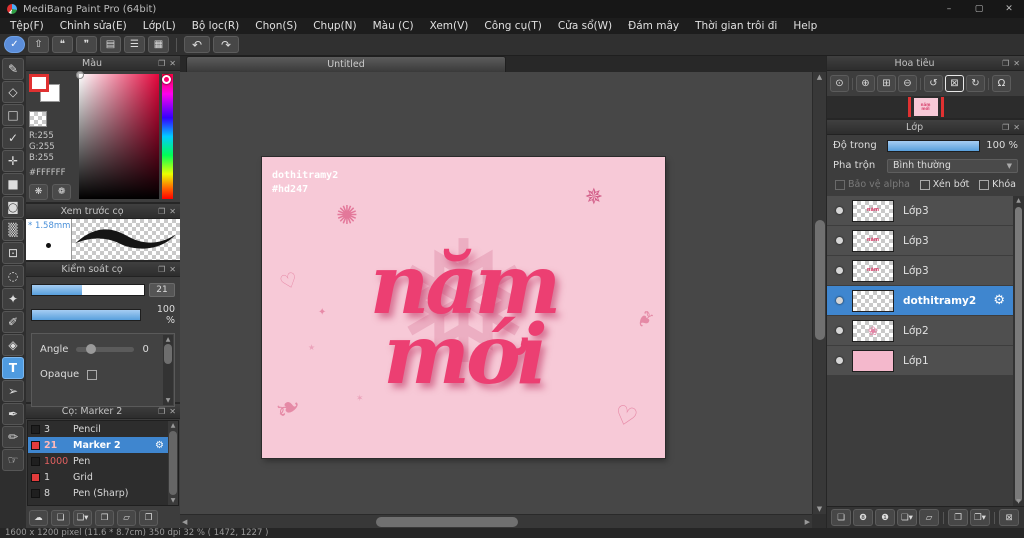 The width and height of the screenshot is (1024, 538). What do you see at coordinates (841, 517) in the screenshot?
I see `add-layer-button: ❏` at bounding box center [841, 517].